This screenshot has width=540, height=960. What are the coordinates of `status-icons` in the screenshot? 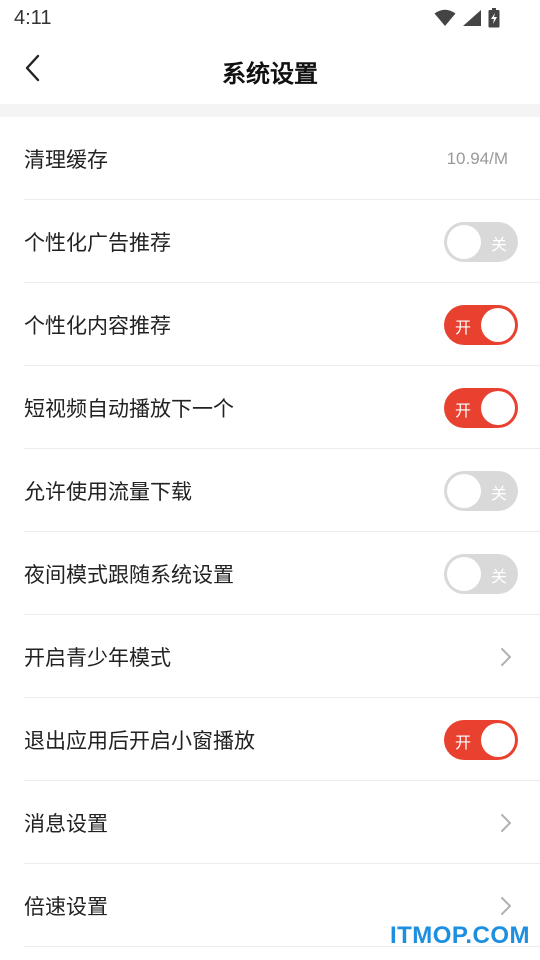 It's located at (467, 20).